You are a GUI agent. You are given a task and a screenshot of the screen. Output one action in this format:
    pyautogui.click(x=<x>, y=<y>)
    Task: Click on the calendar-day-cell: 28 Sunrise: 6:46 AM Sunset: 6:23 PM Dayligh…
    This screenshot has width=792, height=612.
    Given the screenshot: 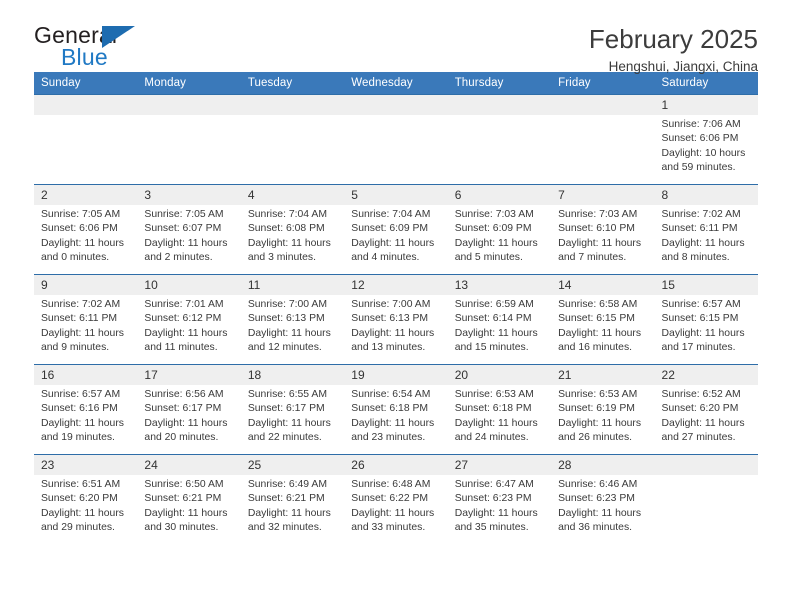 What is the action you would take?
    pyautogui.click(x=603, y=499)
    